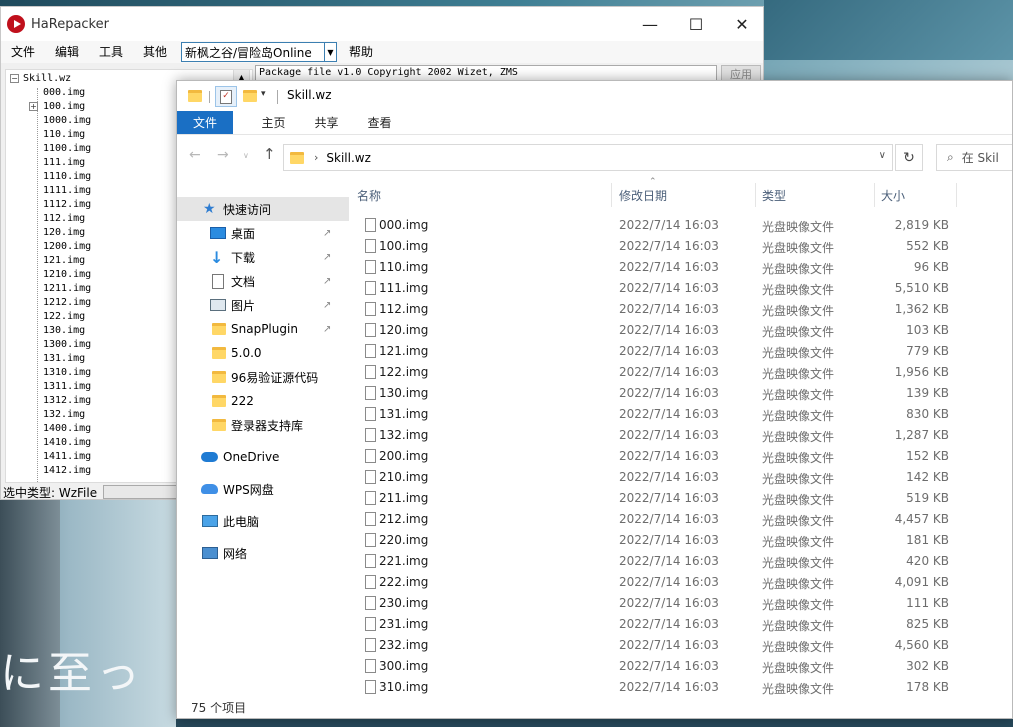 The width and height of the screenshot is (1013, 727). Describe the element at coordinates (14, 78) in the screenshot. I see `collapse-icon: −` at that location.